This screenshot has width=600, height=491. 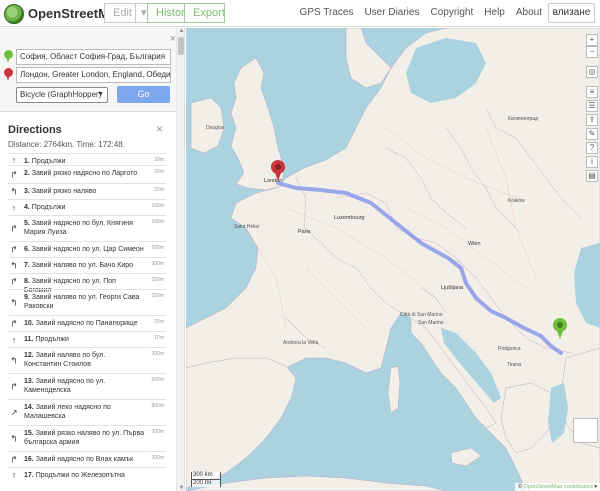 I want to click on direction-step: ↑ 11. Продължи 10m, so click(x=86, y=339).